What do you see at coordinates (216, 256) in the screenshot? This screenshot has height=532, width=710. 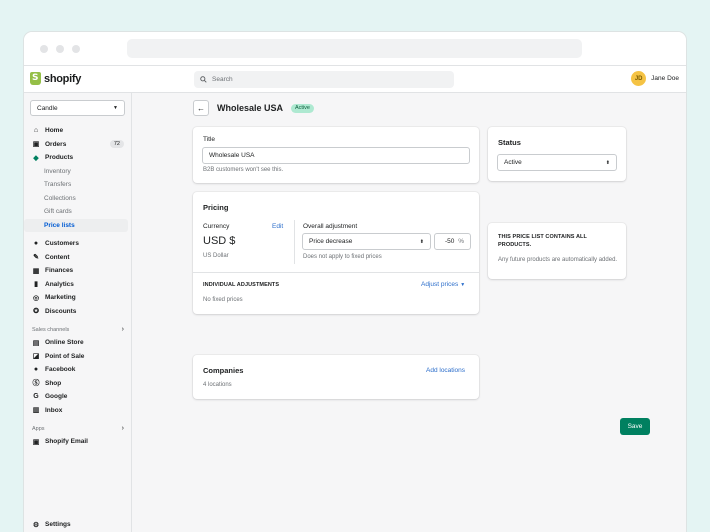 I see `currency-name: US Dollar` at bounding box center [216, 256].